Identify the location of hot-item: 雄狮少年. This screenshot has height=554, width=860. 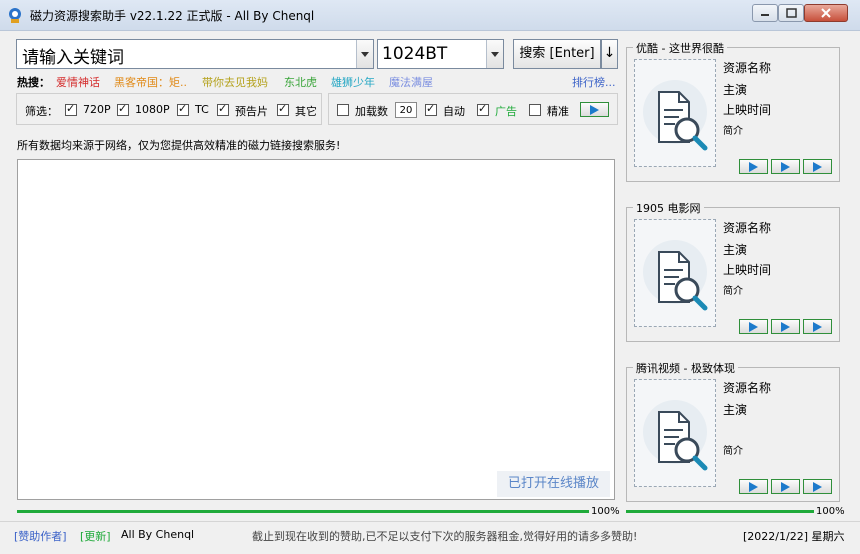
(353, 82).